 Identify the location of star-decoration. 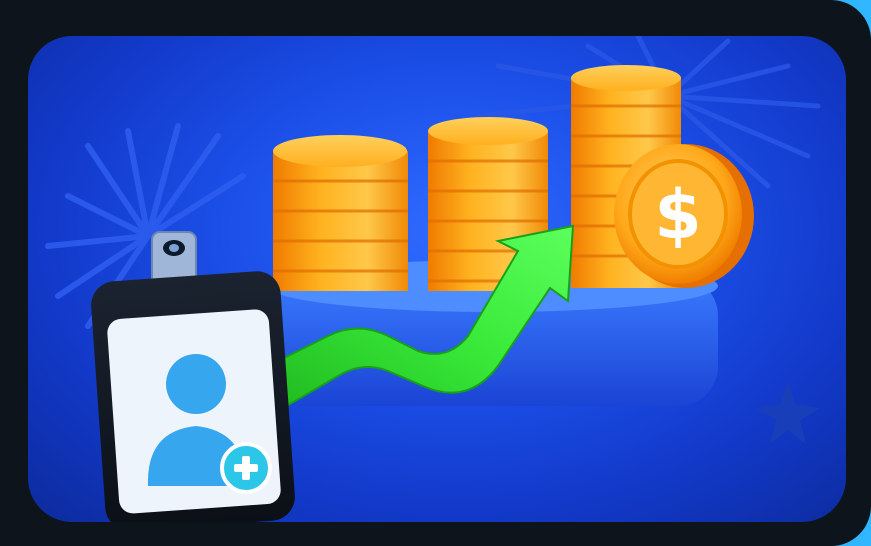
(788, 412).